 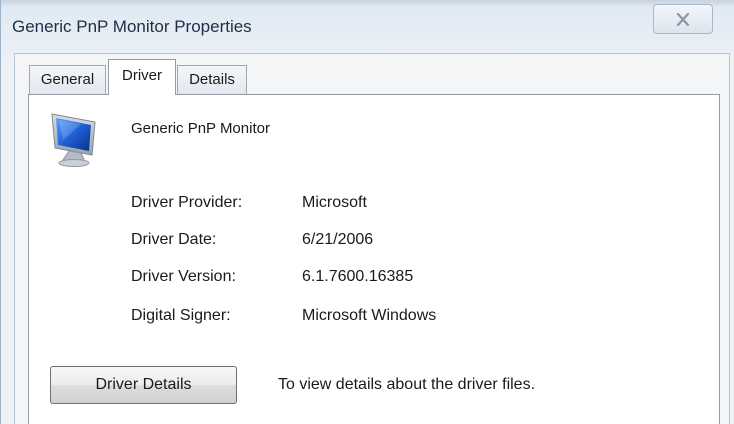 What do you see at coordinates (369, 315) in the screenshot?
I see `digital-signer-value: Microsoft Windows` at bounding box center [369, 315].